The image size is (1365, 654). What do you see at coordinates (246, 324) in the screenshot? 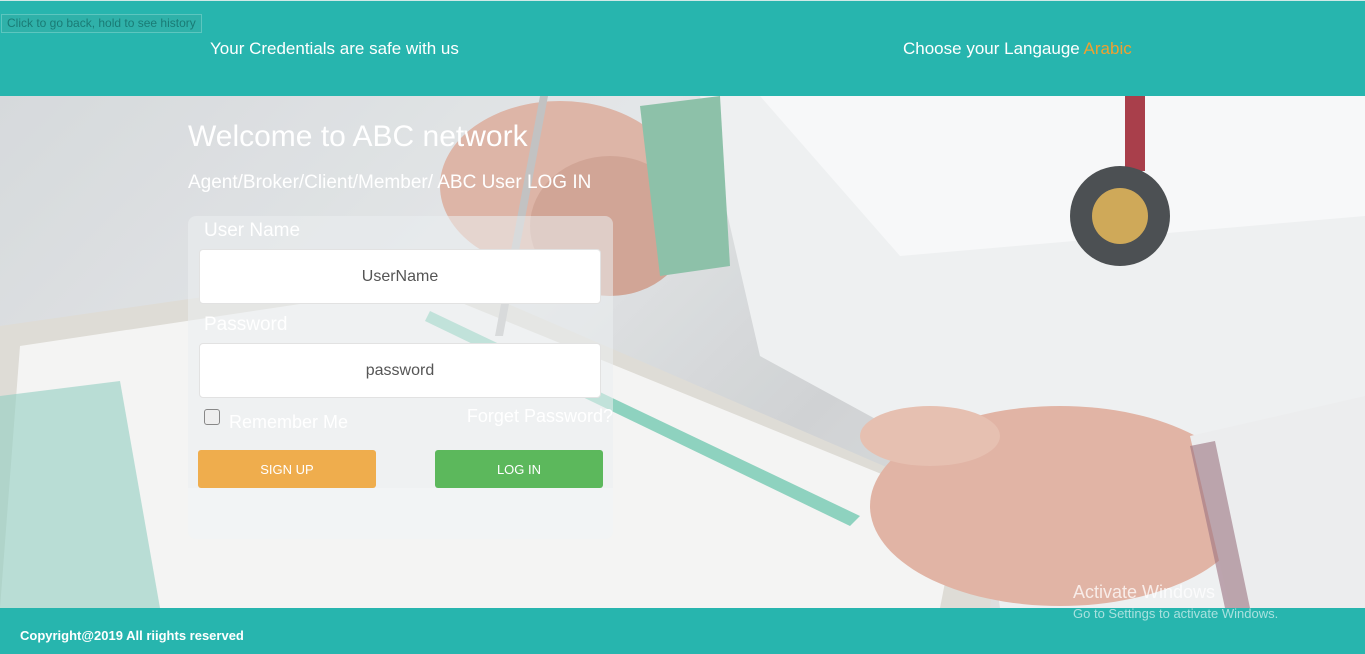
I see `password-label: Password` at bounding box center [246, 324].